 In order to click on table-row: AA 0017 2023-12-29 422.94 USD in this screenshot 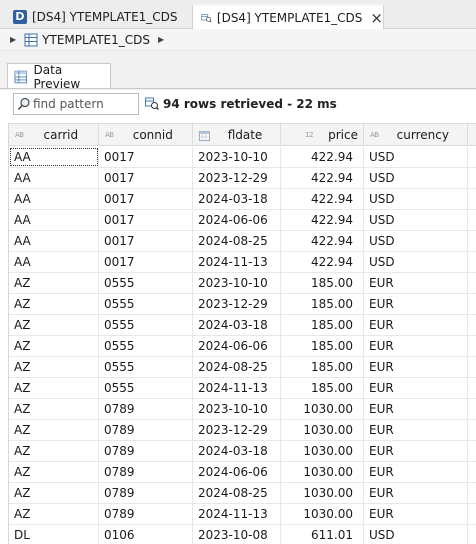, I will do `click(242, 178)`.